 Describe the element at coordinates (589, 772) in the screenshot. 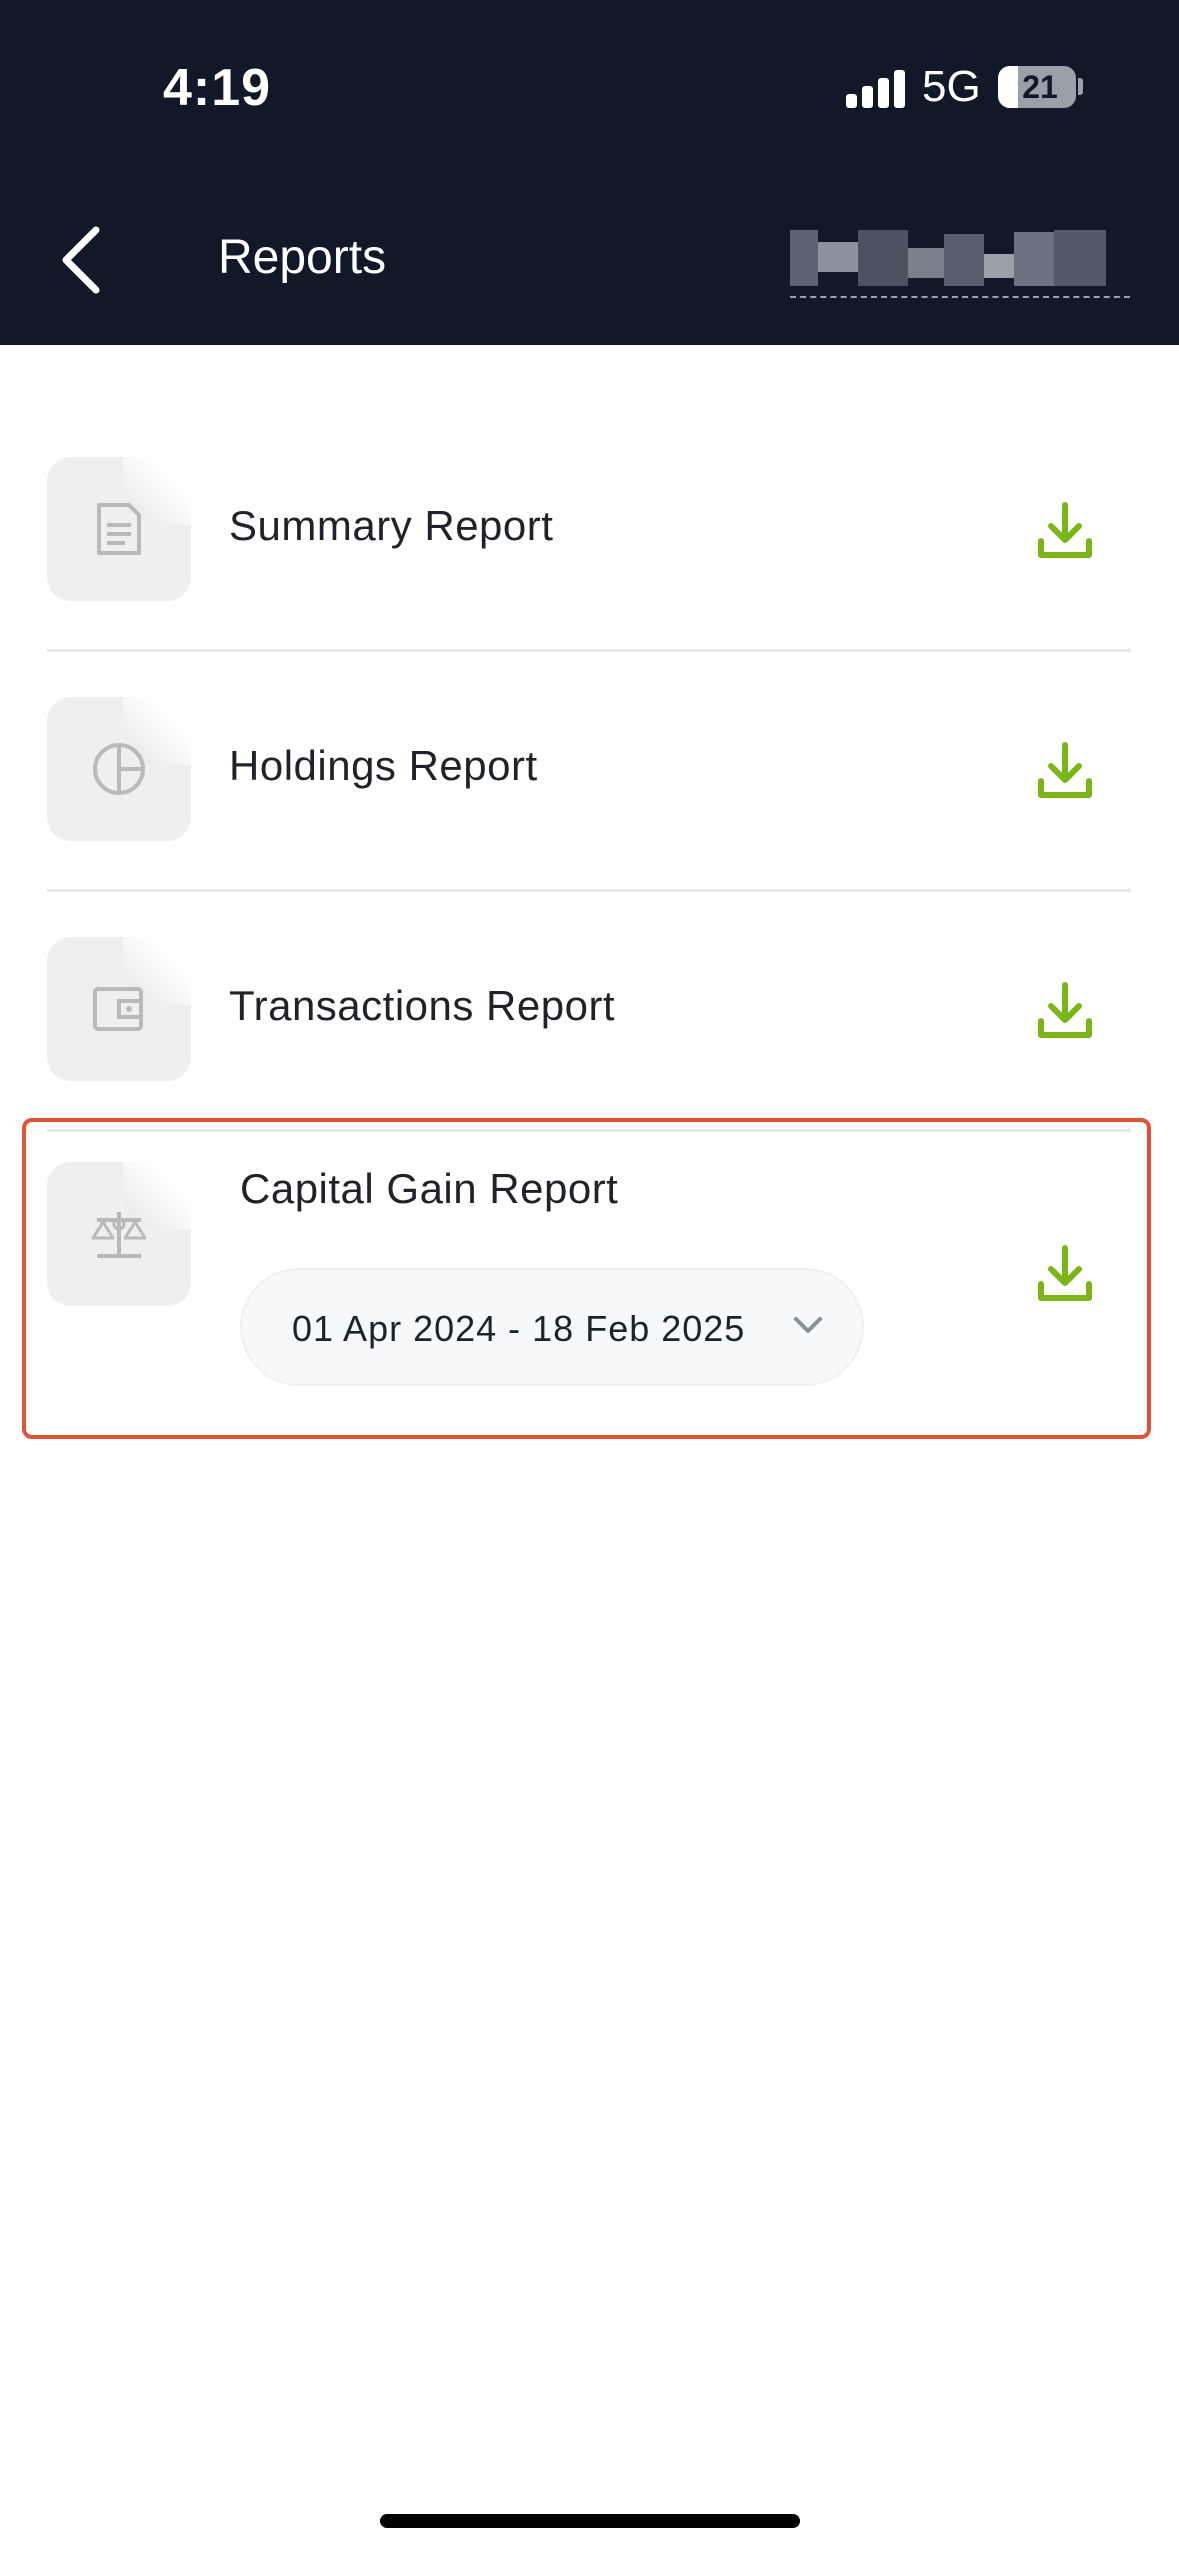

I see `report-row-holdings: Holdings Report` at that location.